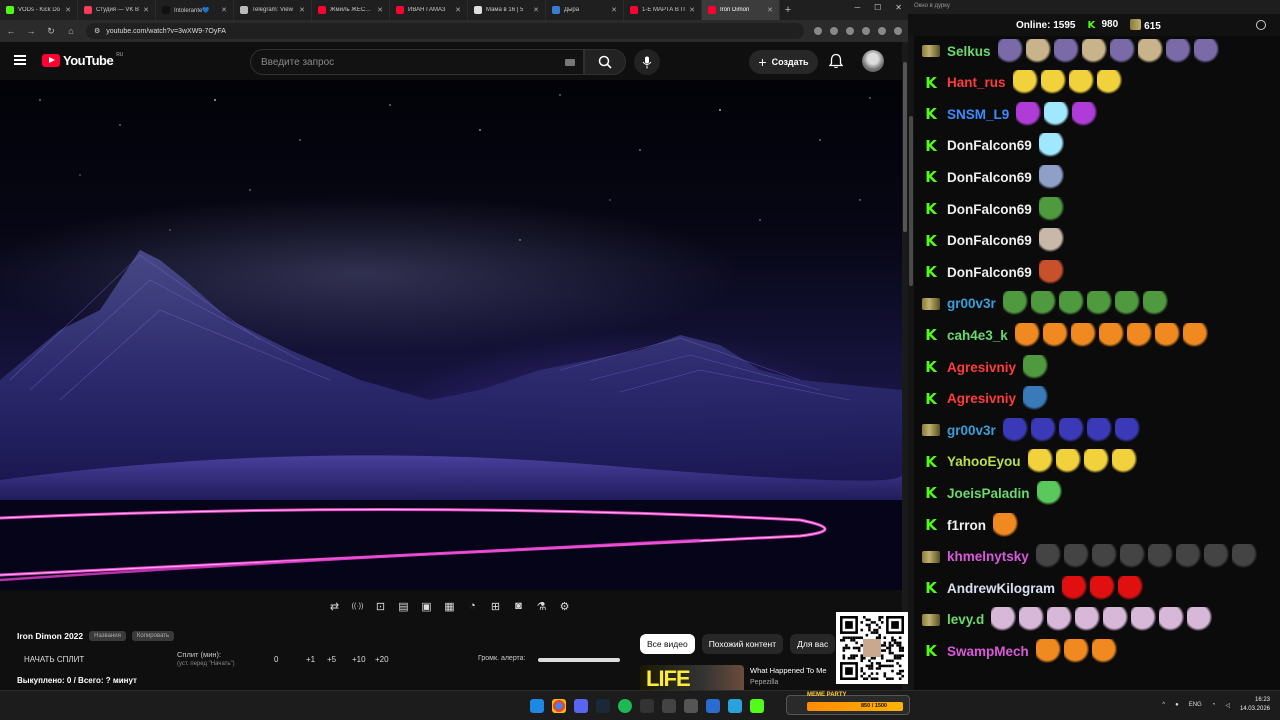 The width and height of the screenshot is (1280, 720). Describe the element at coordinates (359, 659) in the screenshot. I see `add-10-button: +10` at that location.